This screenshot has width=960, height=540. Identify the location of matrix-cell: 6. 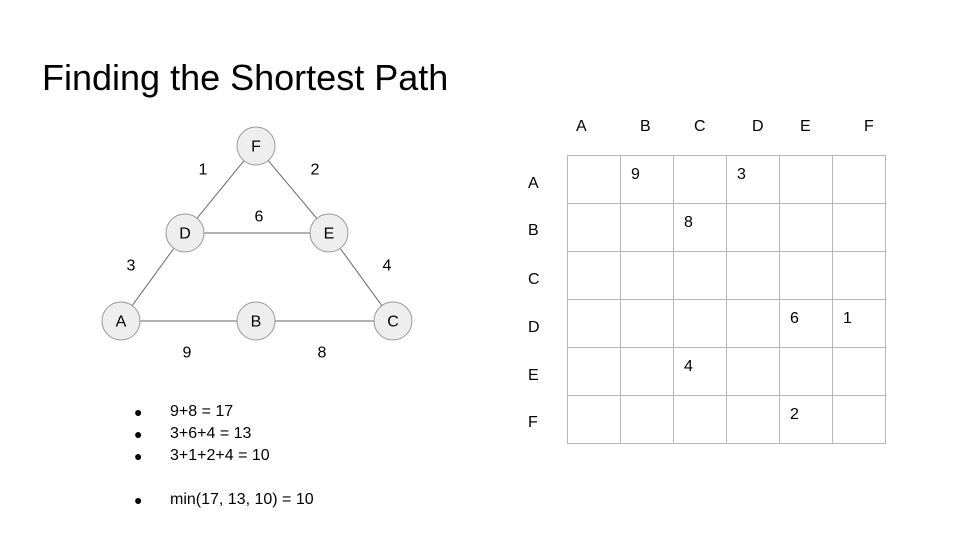
(806, 323).